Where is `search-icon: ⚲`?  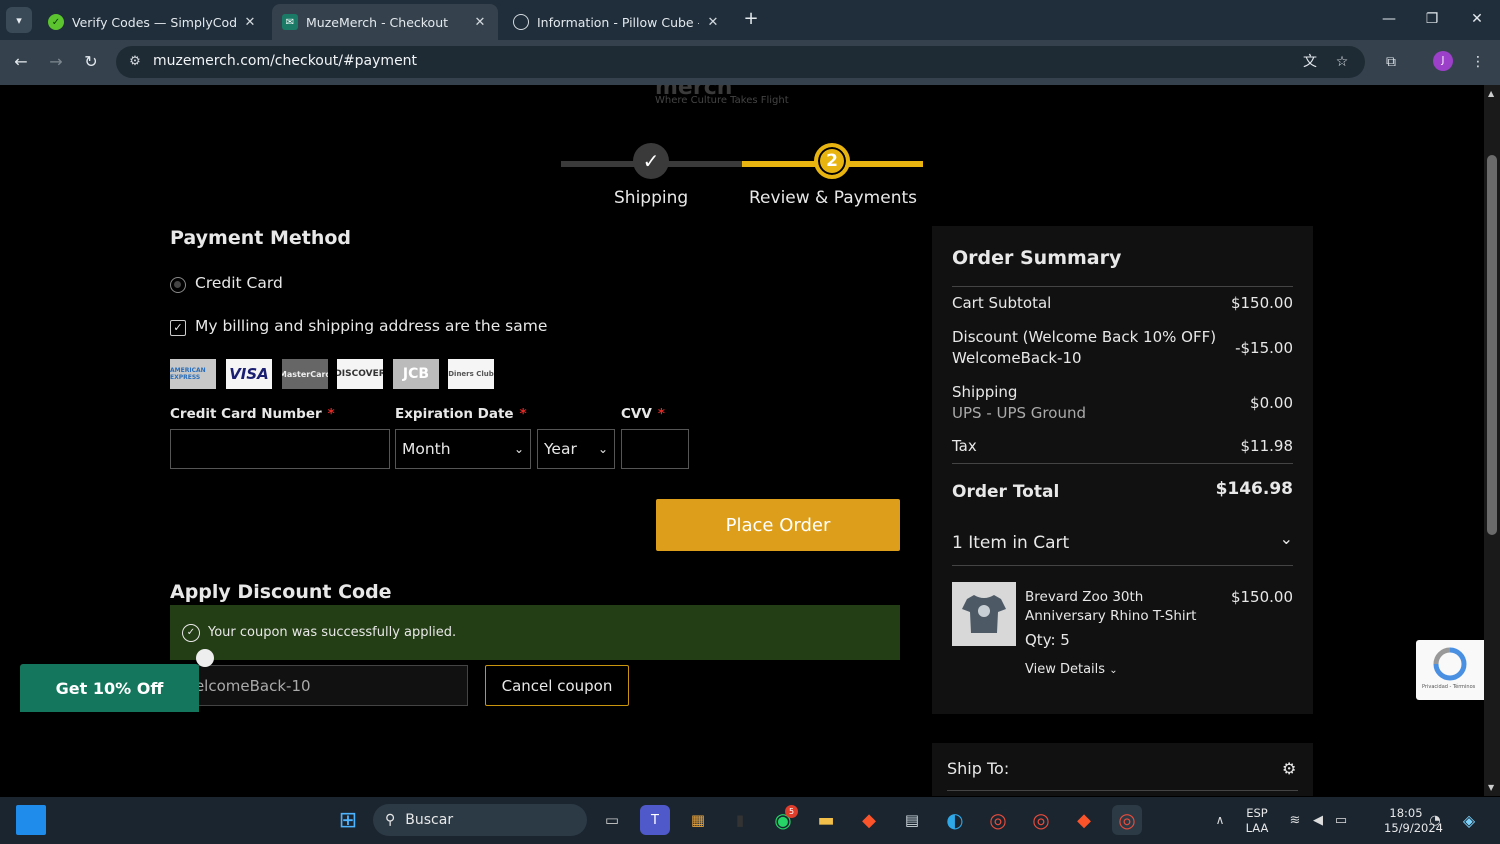 search-icon: ⚲ is located at coordinates (390, 820).